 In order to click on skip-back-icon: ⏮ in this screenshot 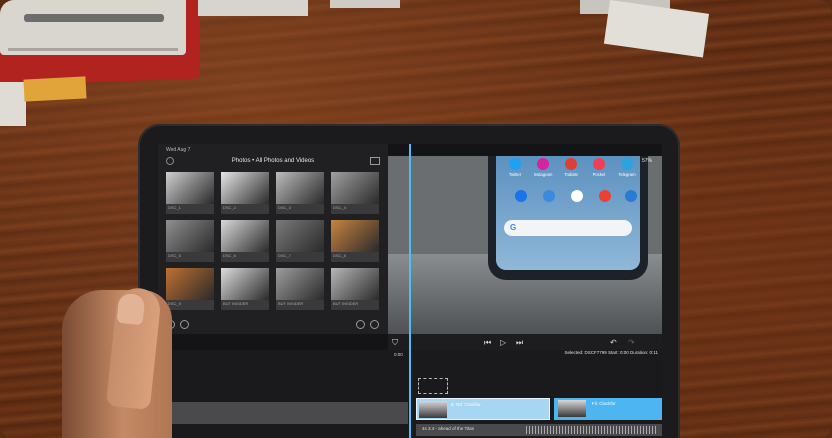, I will do `click(487, 343)`.